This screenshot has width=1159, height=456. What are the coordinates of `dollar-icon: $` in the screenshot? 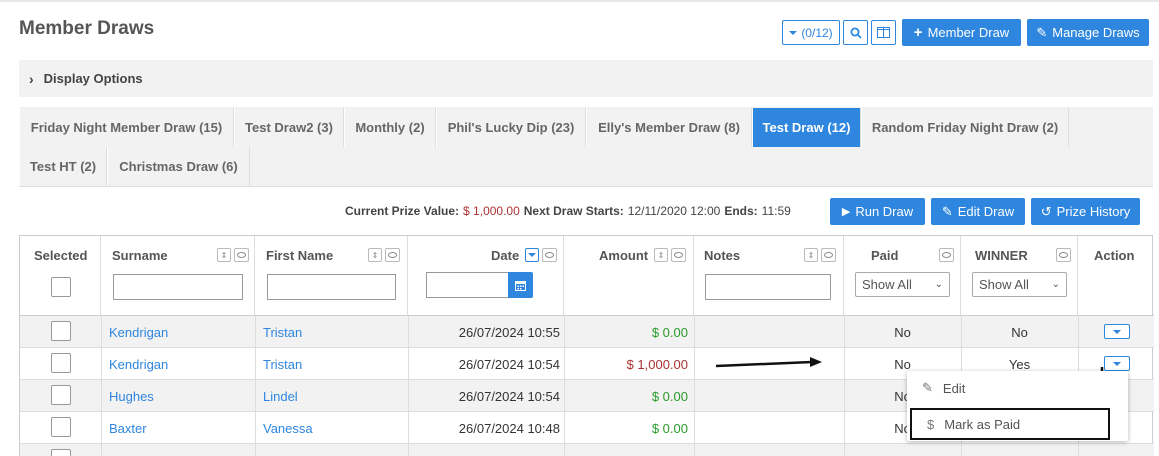 It's located at (931, 424).